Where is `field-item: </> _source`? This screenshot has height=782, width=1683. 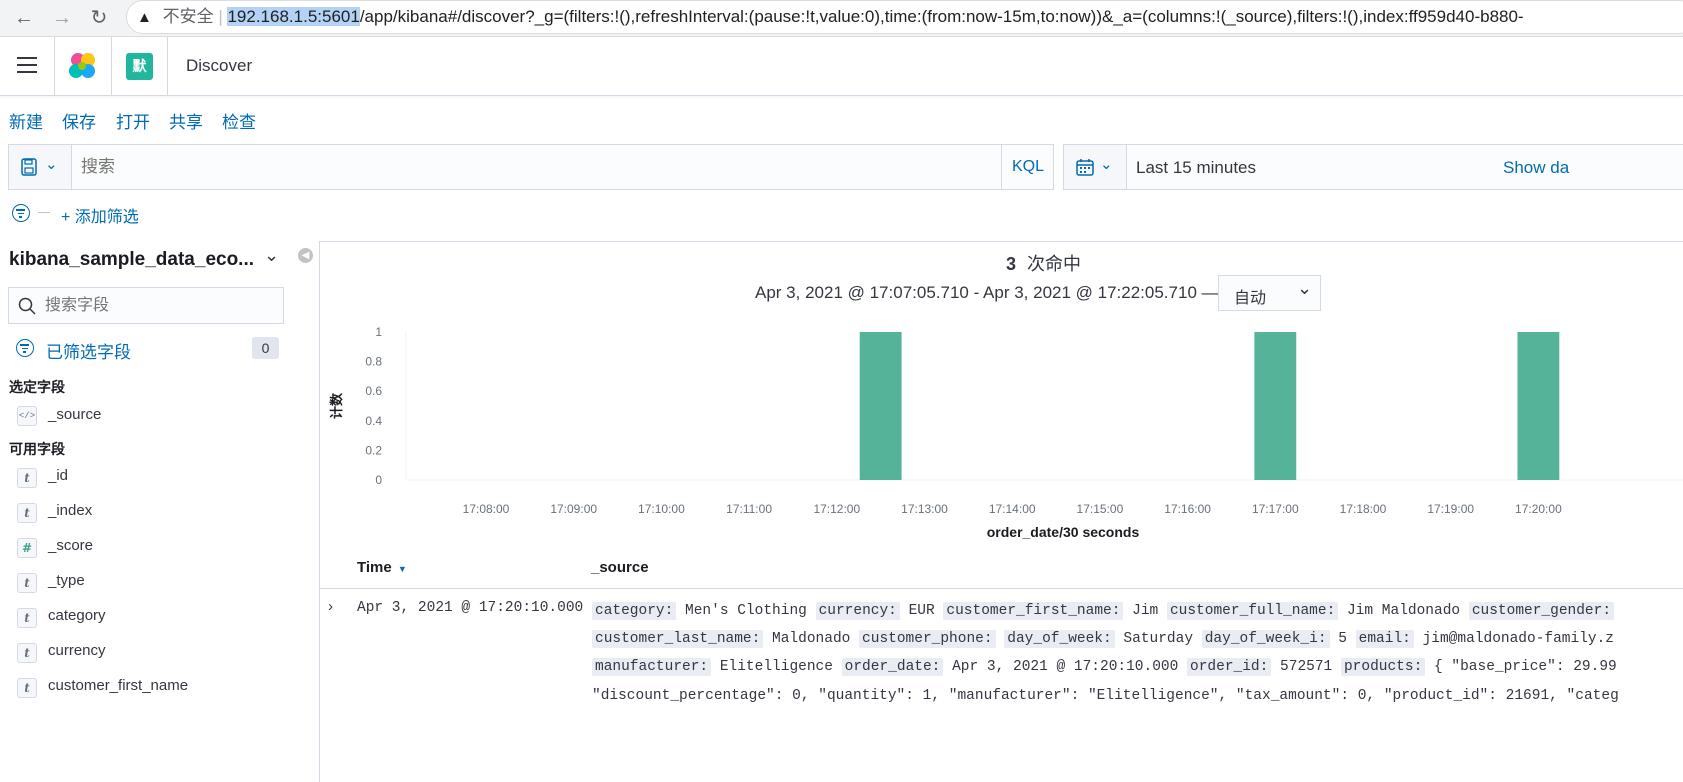 field-item: </> _source is located at coordinates (157, 415).